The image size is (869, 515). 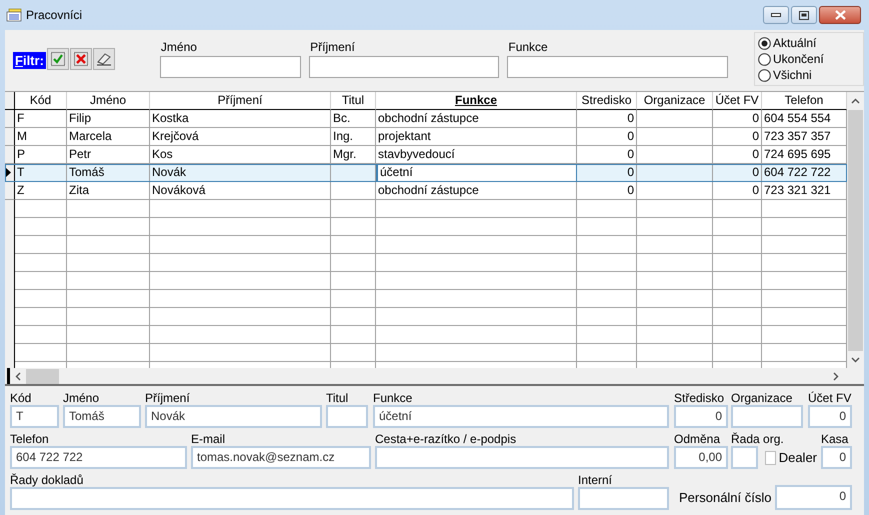 What do you see at coordinates (794, 43) in the screenshot?
I see `radio-label: Aktuální` at bounding box center [794, 43].